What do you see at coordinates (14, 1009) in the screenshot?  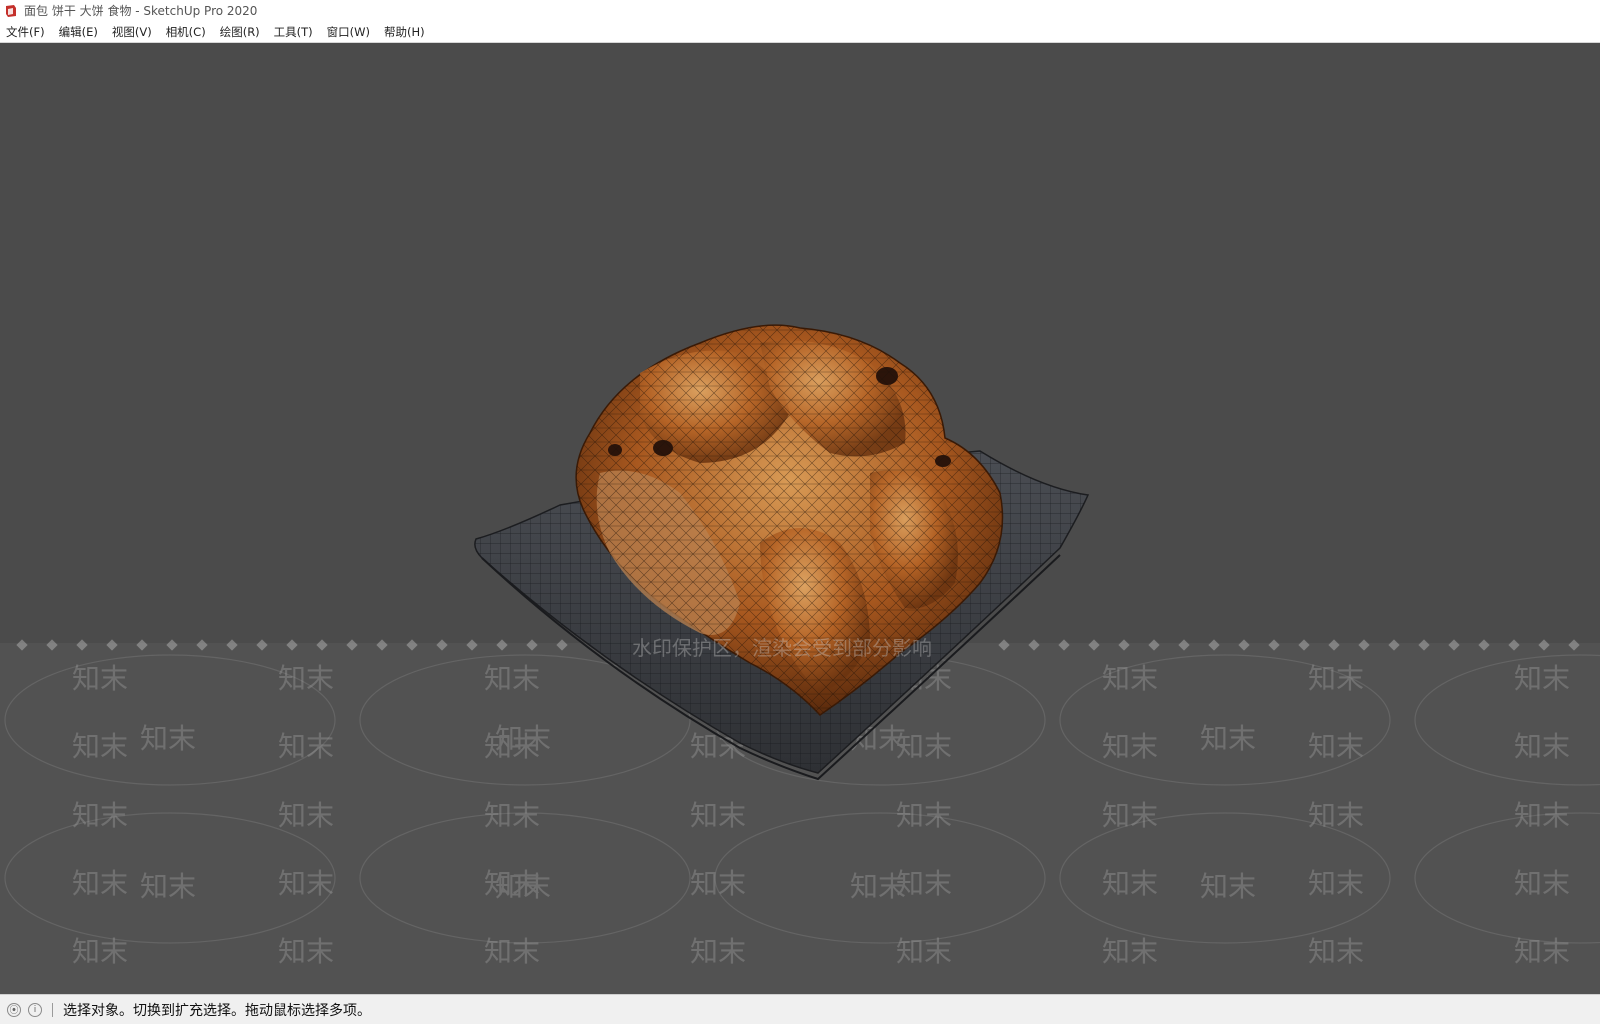 I see `geo-location-icon: ⦿` at bounding box center [14, 1009].